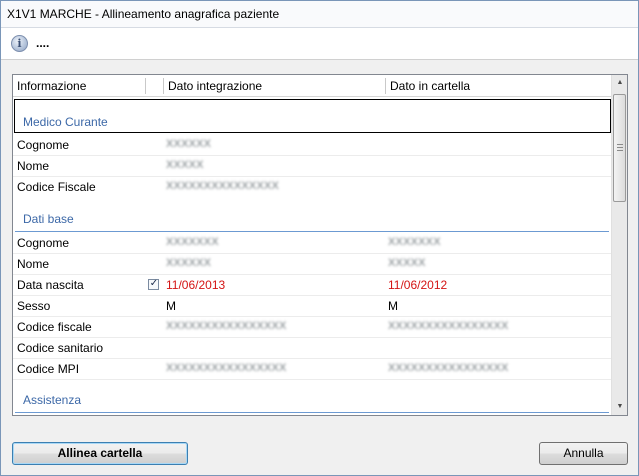 This screenshot has width=639, height=476. I want to click on align-checkbox: ✓, so click(153, 284).